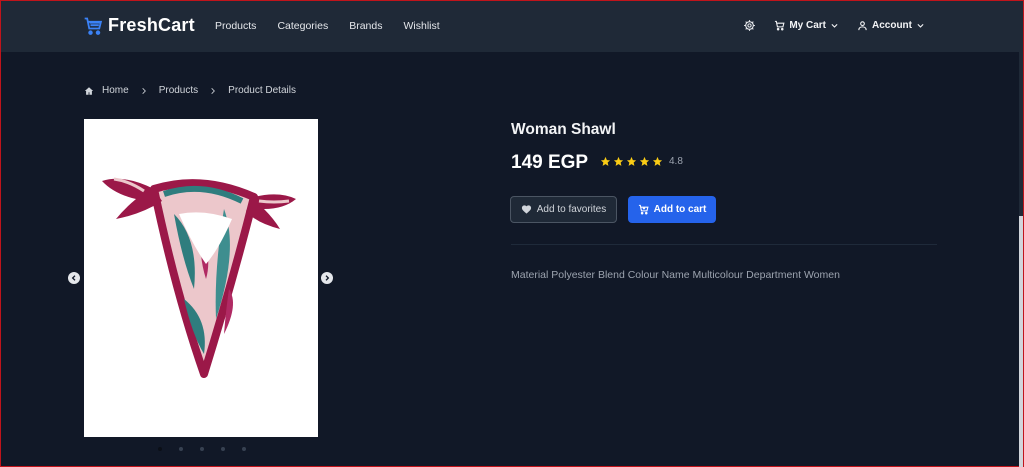  I want to click on gallery-dots, so click(202, 449).